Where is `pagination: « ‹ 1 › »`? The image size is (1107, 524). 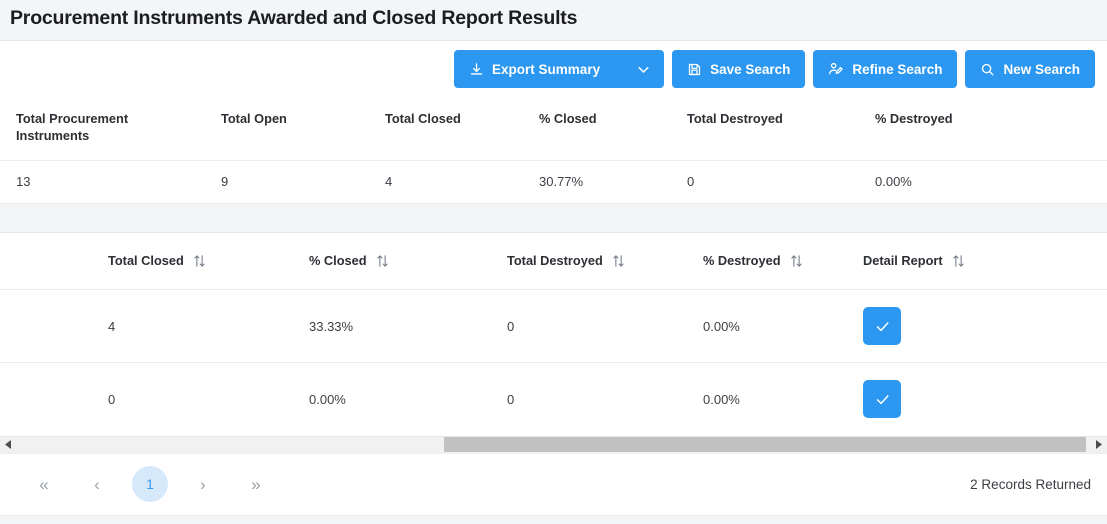
pagination: « ‹ 1 › » is located at coordinates (150, 484).